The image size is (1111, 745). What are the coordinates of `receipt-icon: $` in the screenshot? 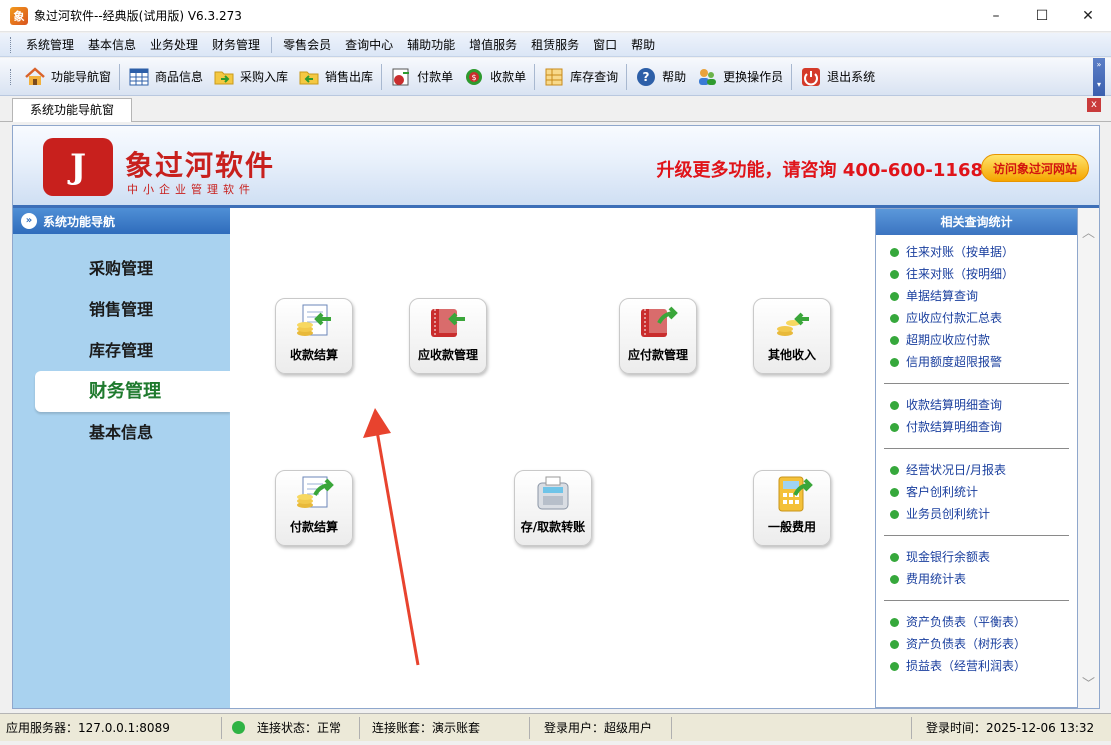 It's located at (474, 77).